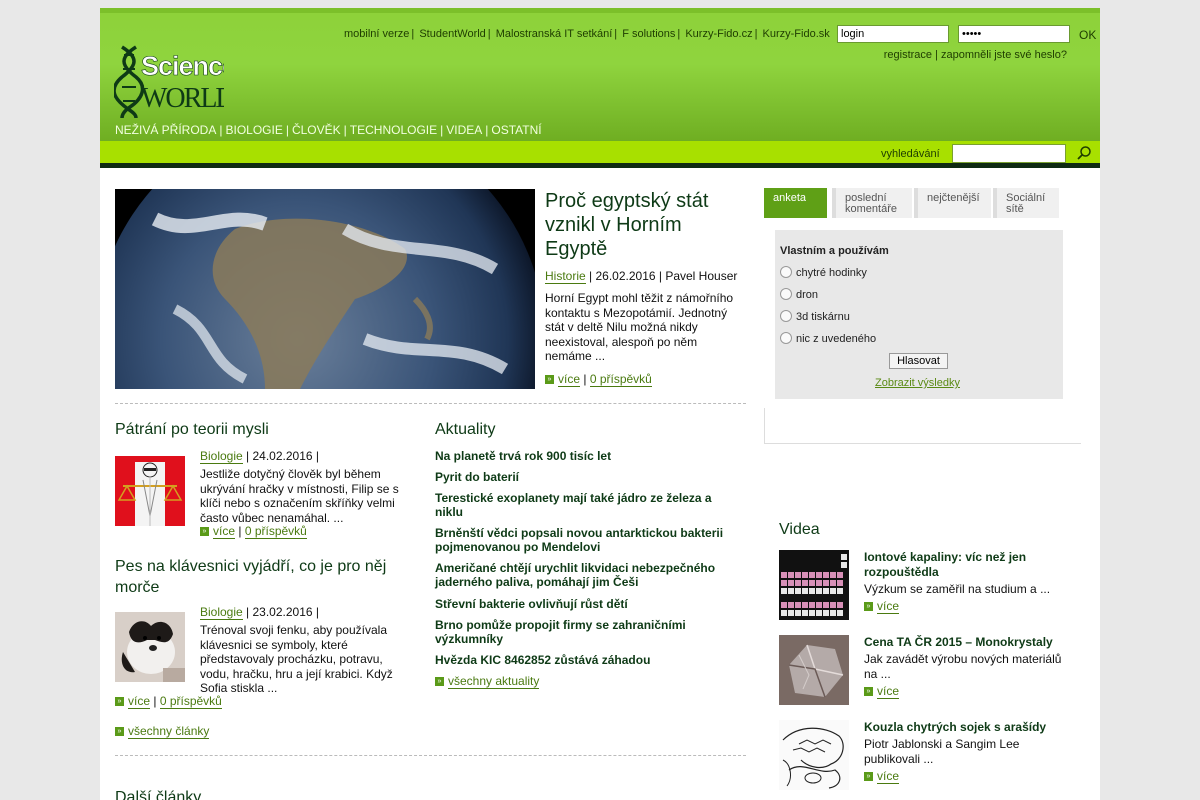 The height and width of the screenshot is (800, 1200). I want to click on article-1-thumbnail, so click(150, 491).